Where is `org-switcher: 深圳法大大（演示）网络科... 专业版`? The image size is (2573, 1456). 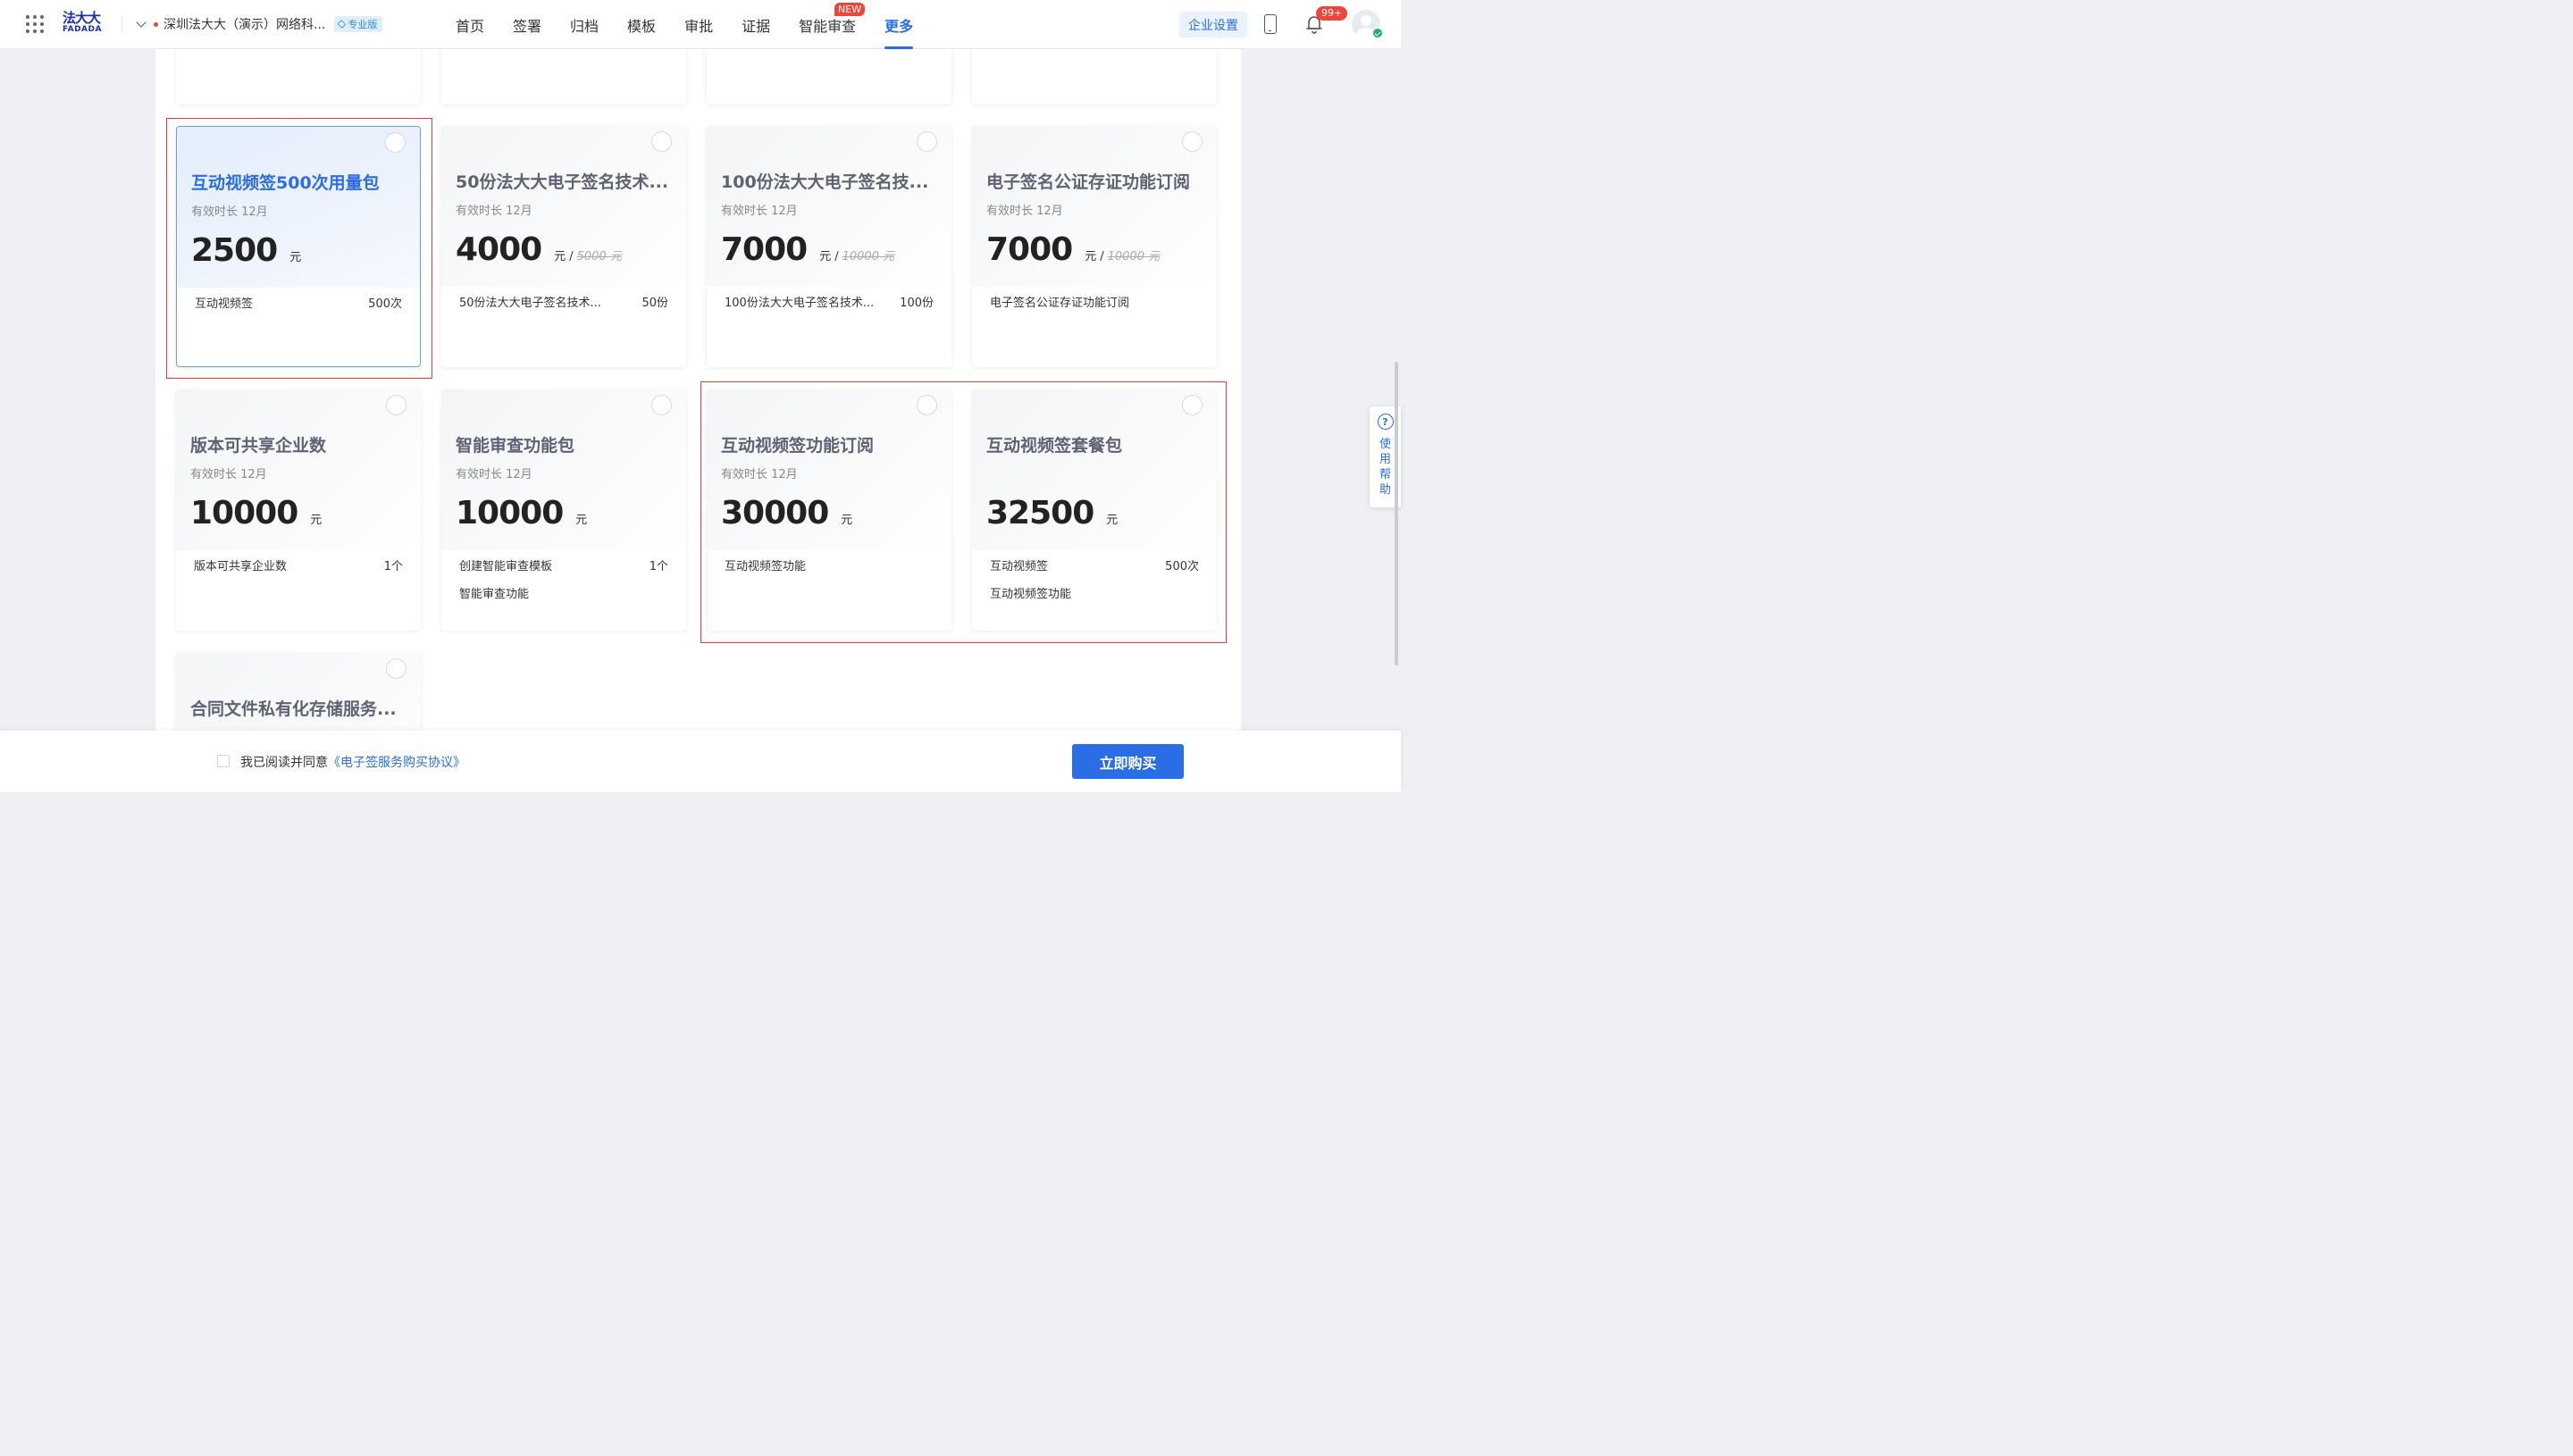
org-switcher: 深圳法大大（演示）网络科... 专业版 is located at coordinates (259, 24).